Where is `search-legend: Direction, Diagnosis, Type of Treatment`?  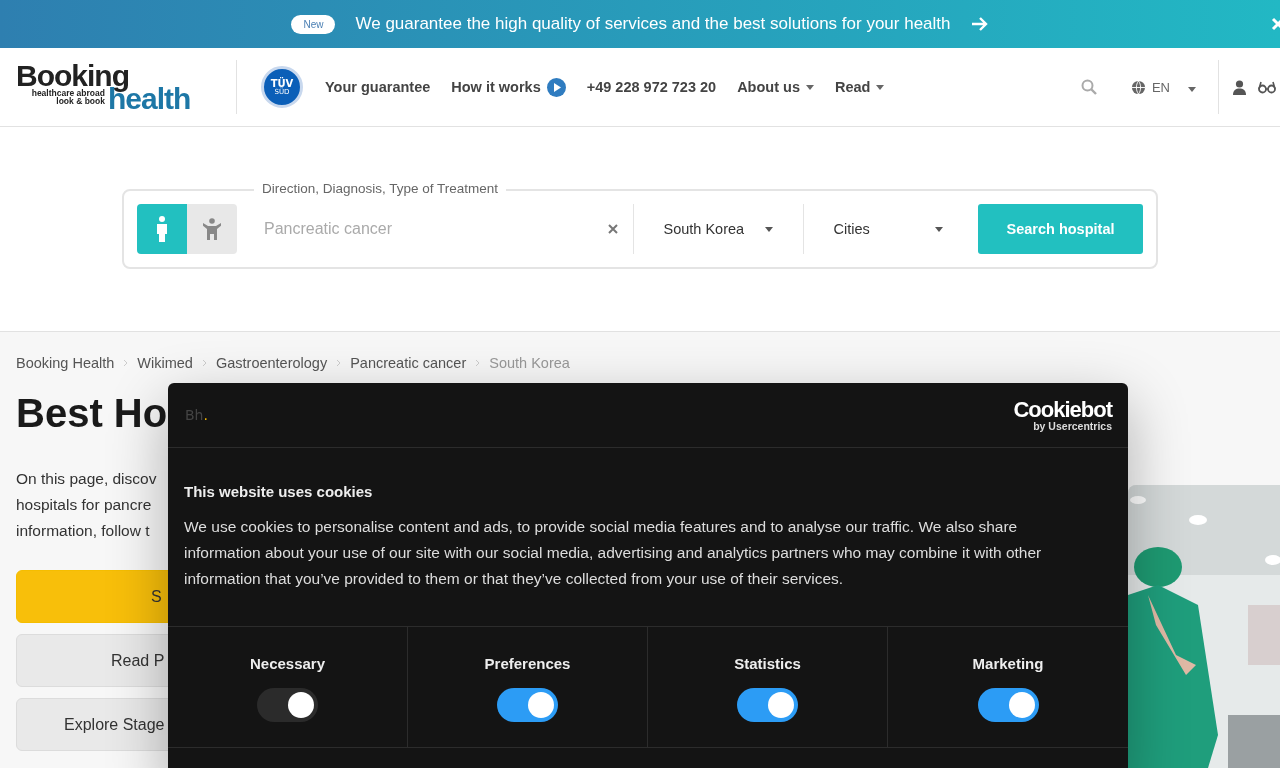
search-legend: Direction, Diagnosis, Type of Treatment is located at coordinates (380, 188).